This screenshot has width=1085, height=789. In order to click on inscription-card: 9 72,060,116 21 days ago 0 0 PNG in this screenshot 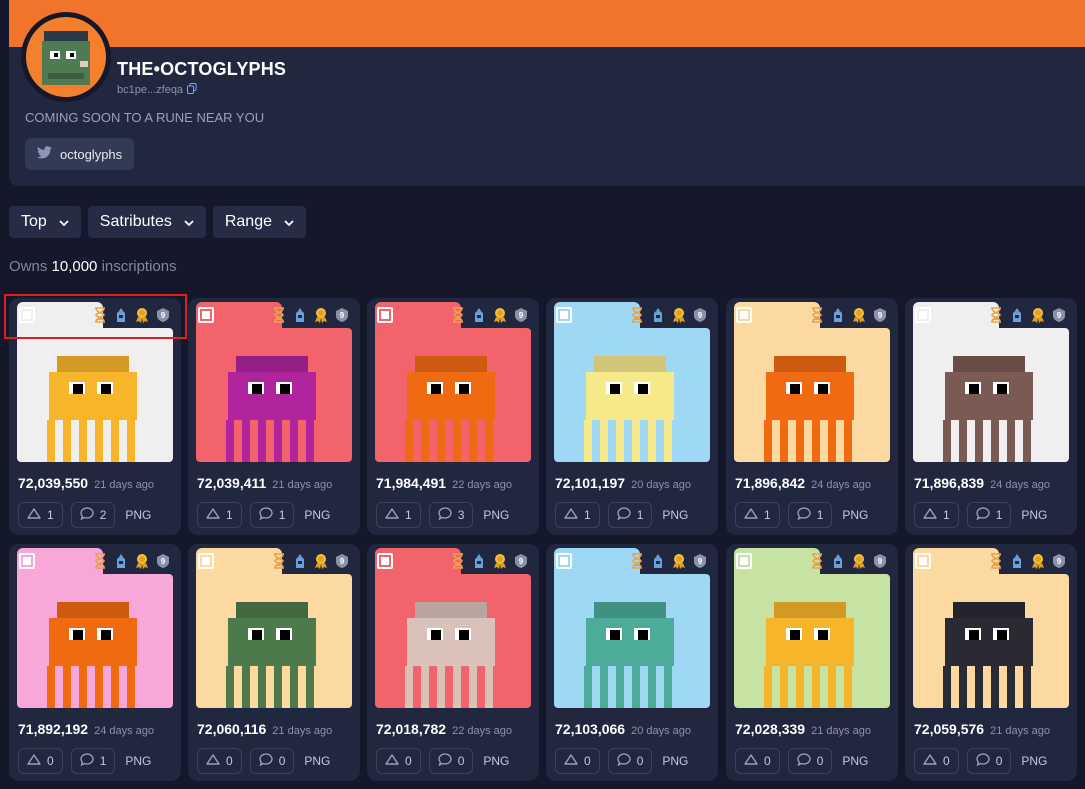, I will do `click(274, 662)`.